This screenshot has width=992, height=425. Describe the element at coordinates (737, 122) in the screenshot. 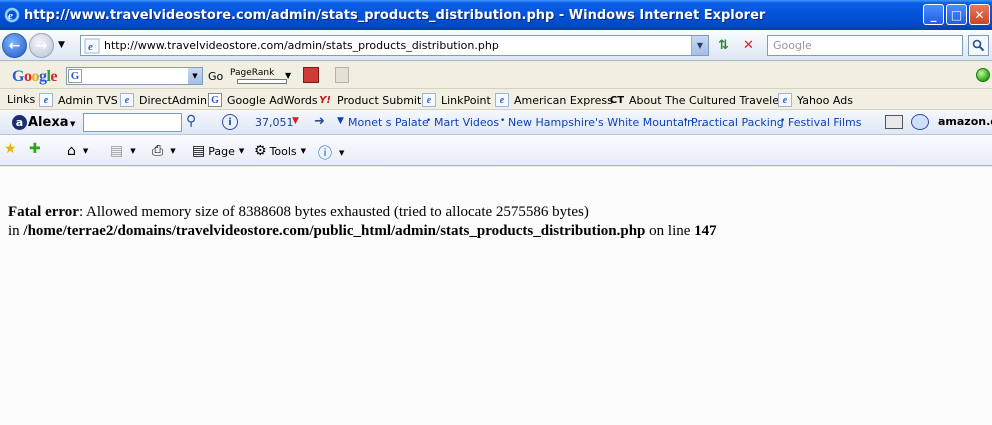

I see `alexa-link-practical-packing: Practical Packing` at that location.